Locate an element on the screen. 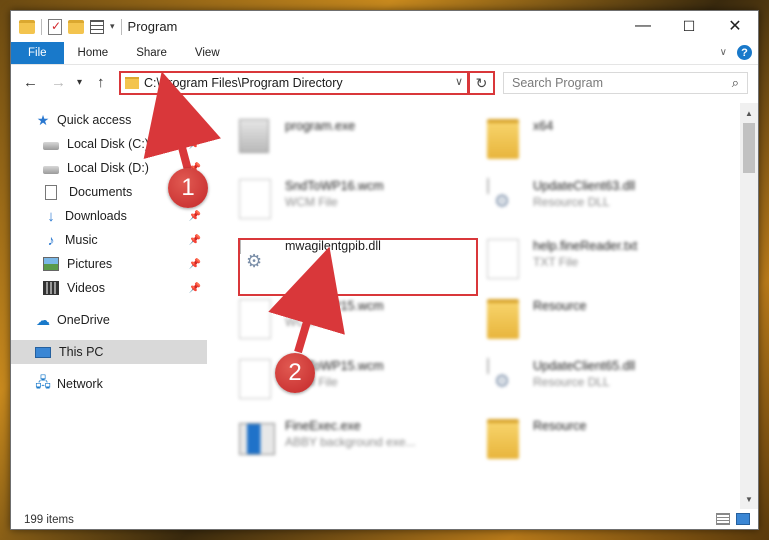 This screenshot has width=769, height=540. window-controls: — ☐ ✕ is located at coordinates (689, 26).